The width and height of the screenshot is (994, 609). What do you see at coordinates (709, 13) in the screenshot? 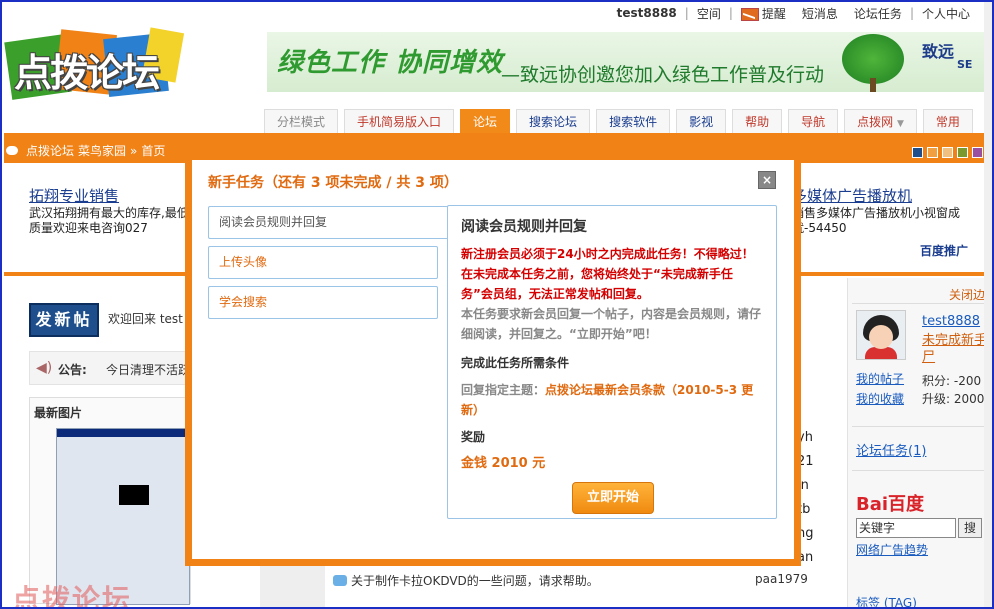
I see `space-link: 空间` at bounding box center [709, 13].